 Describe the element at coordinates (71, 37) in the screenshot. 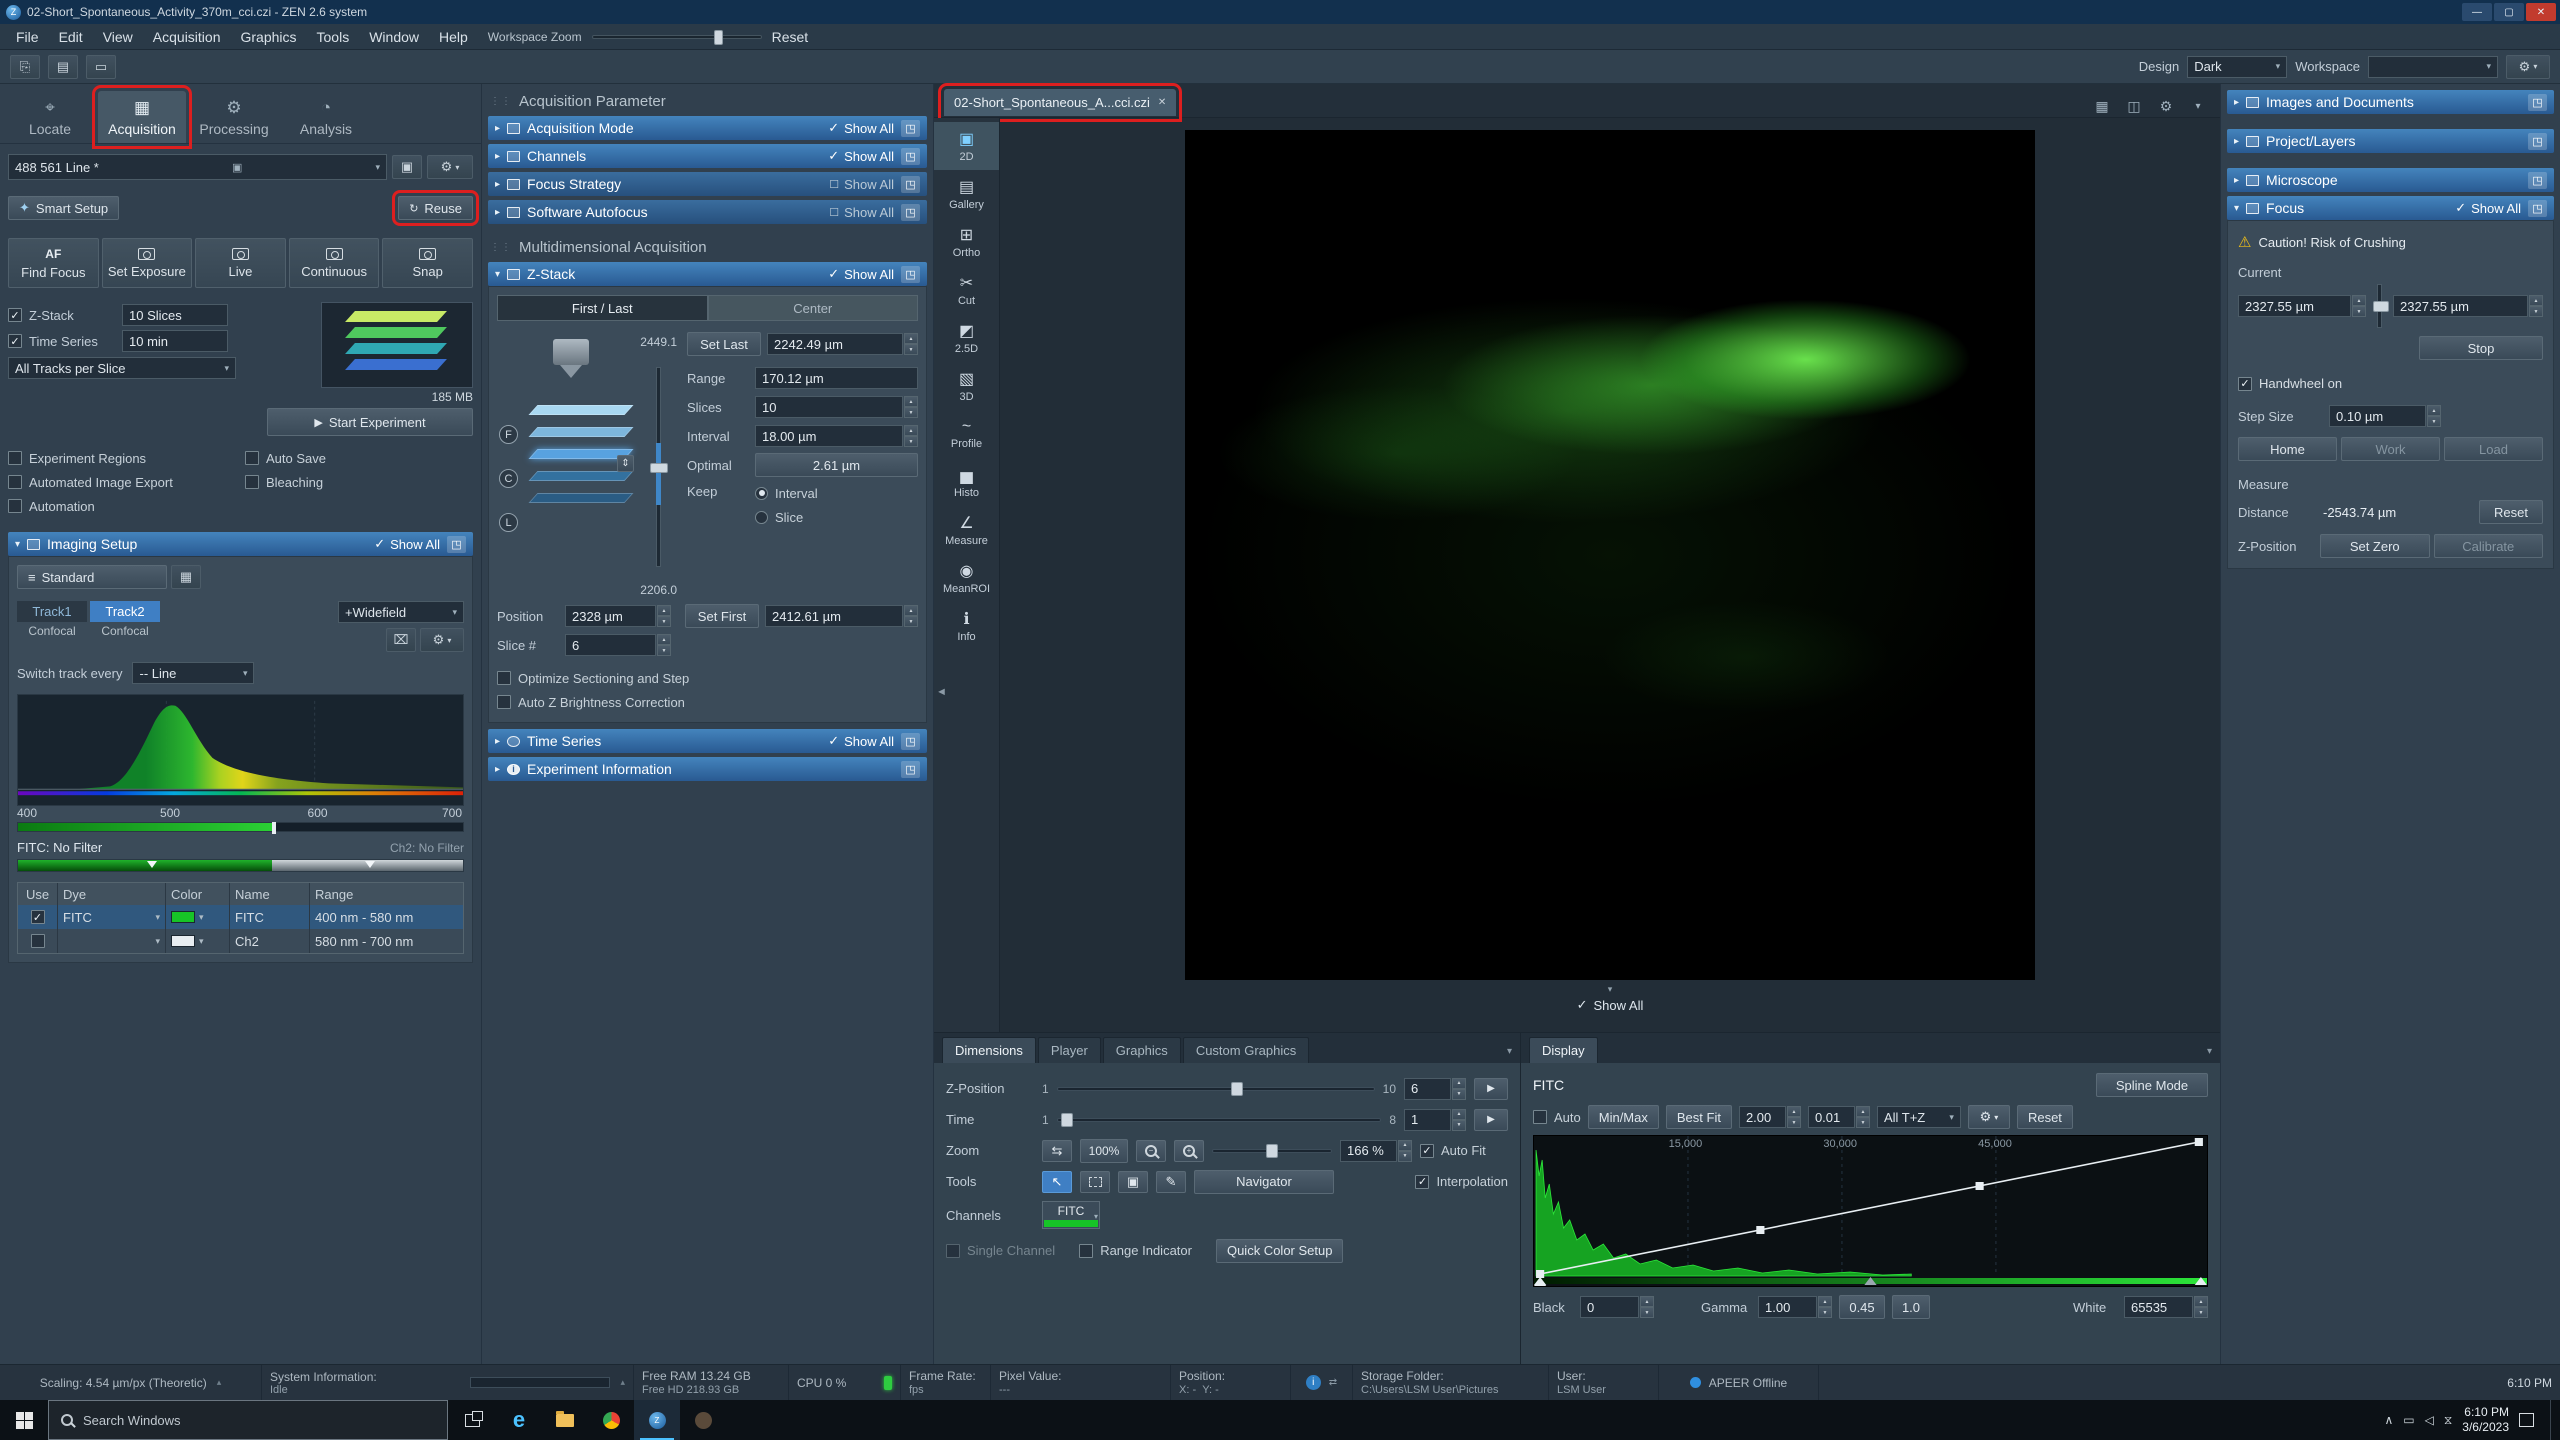

I see `menu-edit: Edit` at that location.